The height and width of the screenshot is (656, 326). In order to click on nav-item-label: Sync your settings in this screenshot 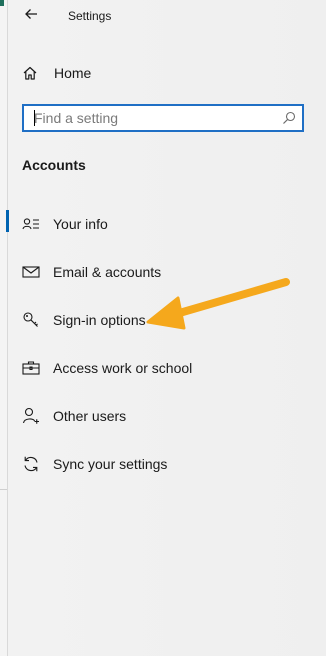, I will do `click(110, 464)`.